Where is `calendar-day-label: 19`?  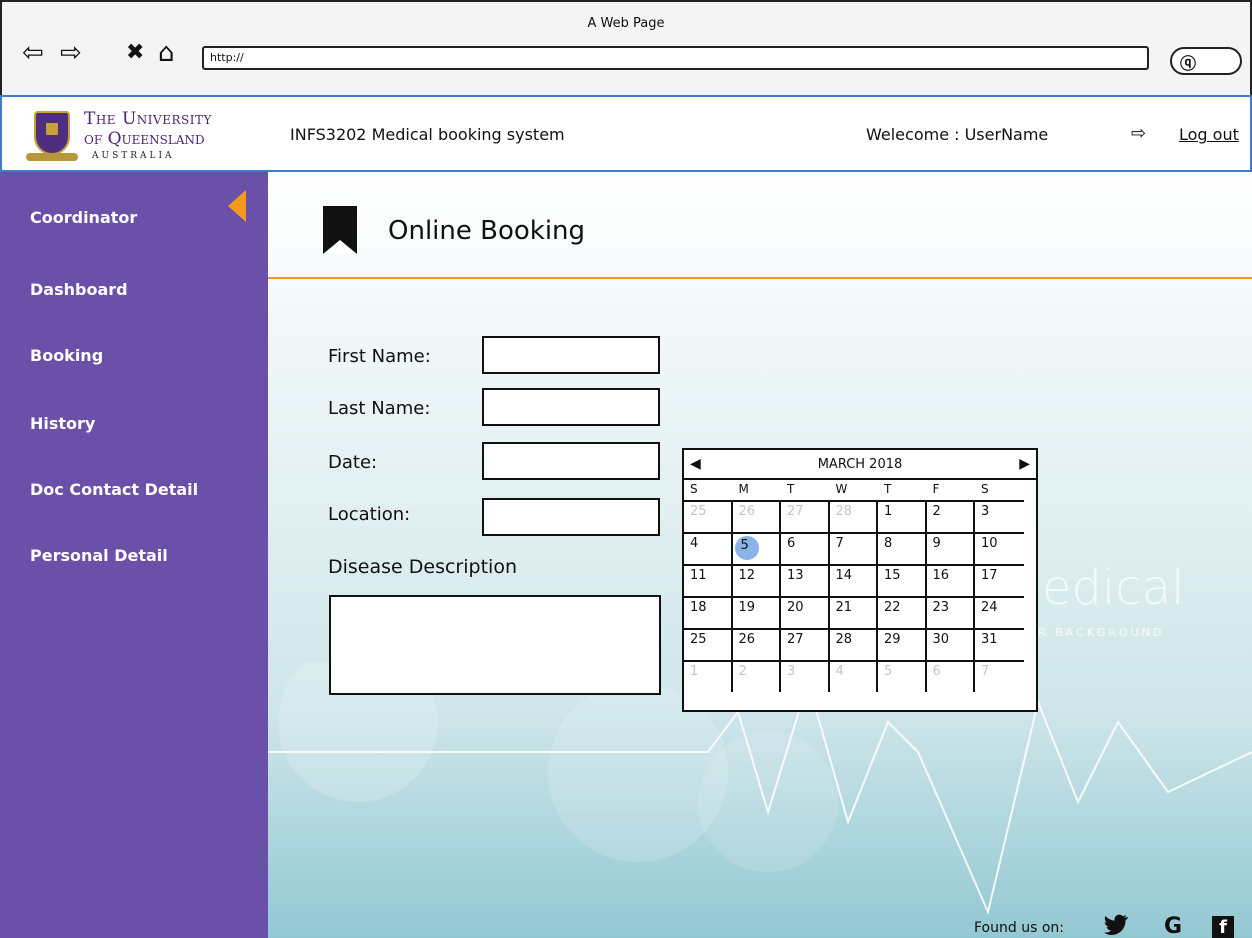
calendar-day-label: 19 is located at coordinates (747, 607).